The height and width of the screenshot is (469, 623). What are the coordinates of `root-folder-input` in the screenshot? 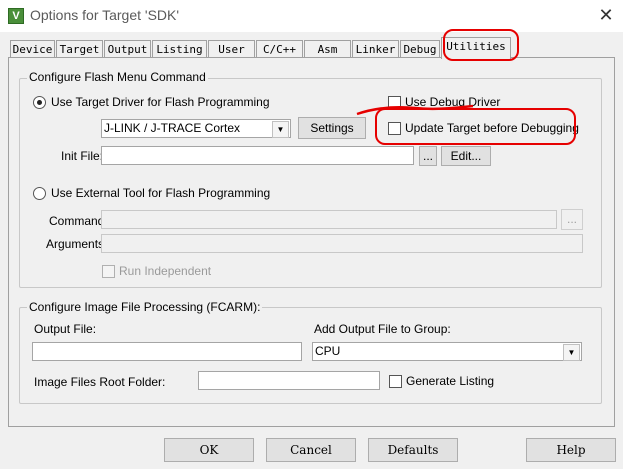 It's located at (289, 380).